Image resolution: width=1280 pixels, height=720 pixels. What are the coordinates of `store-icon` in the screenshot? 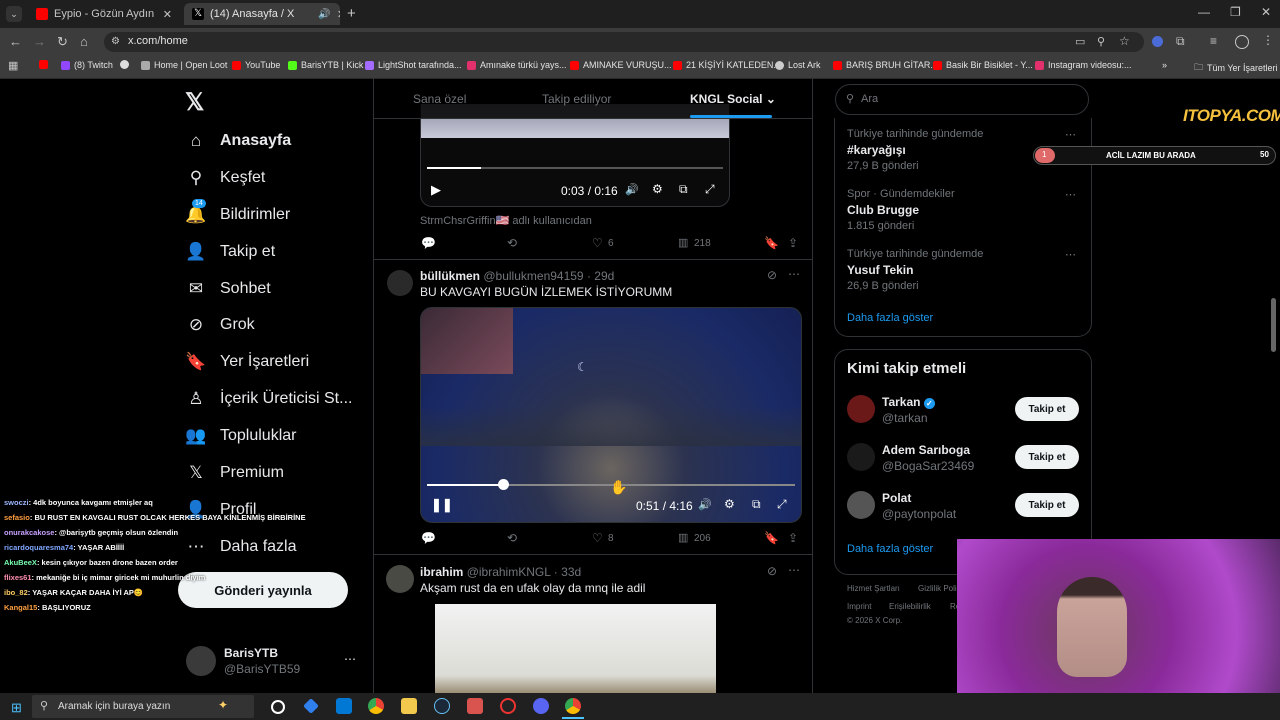 It's located at (344, 706).